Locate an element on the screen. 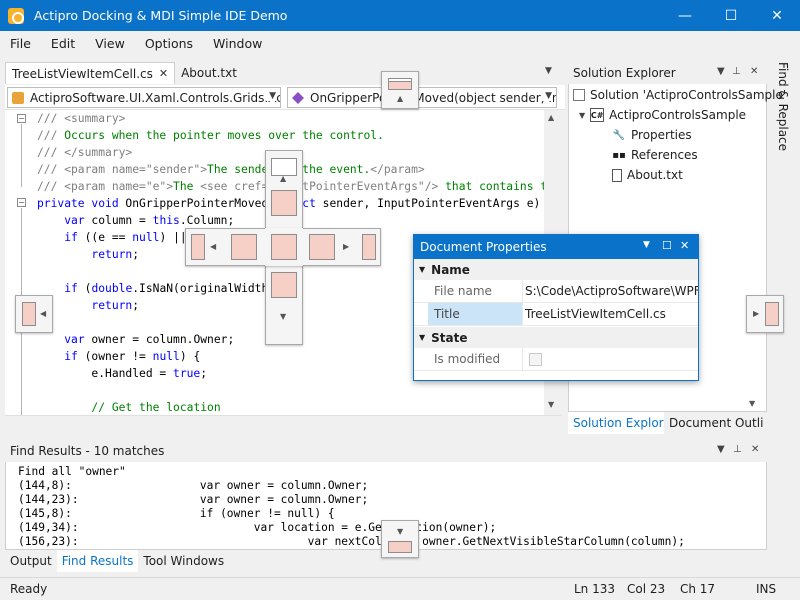 The width and height of the screenshot is (800, 600). code-line: return; is located at coordinates (88, 254).